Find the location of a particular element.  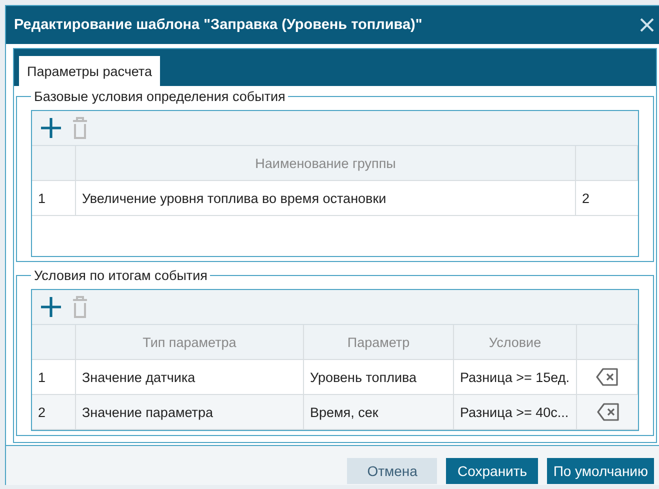

section-legend: Условия по итогам события is located at coordinates (120, 275).